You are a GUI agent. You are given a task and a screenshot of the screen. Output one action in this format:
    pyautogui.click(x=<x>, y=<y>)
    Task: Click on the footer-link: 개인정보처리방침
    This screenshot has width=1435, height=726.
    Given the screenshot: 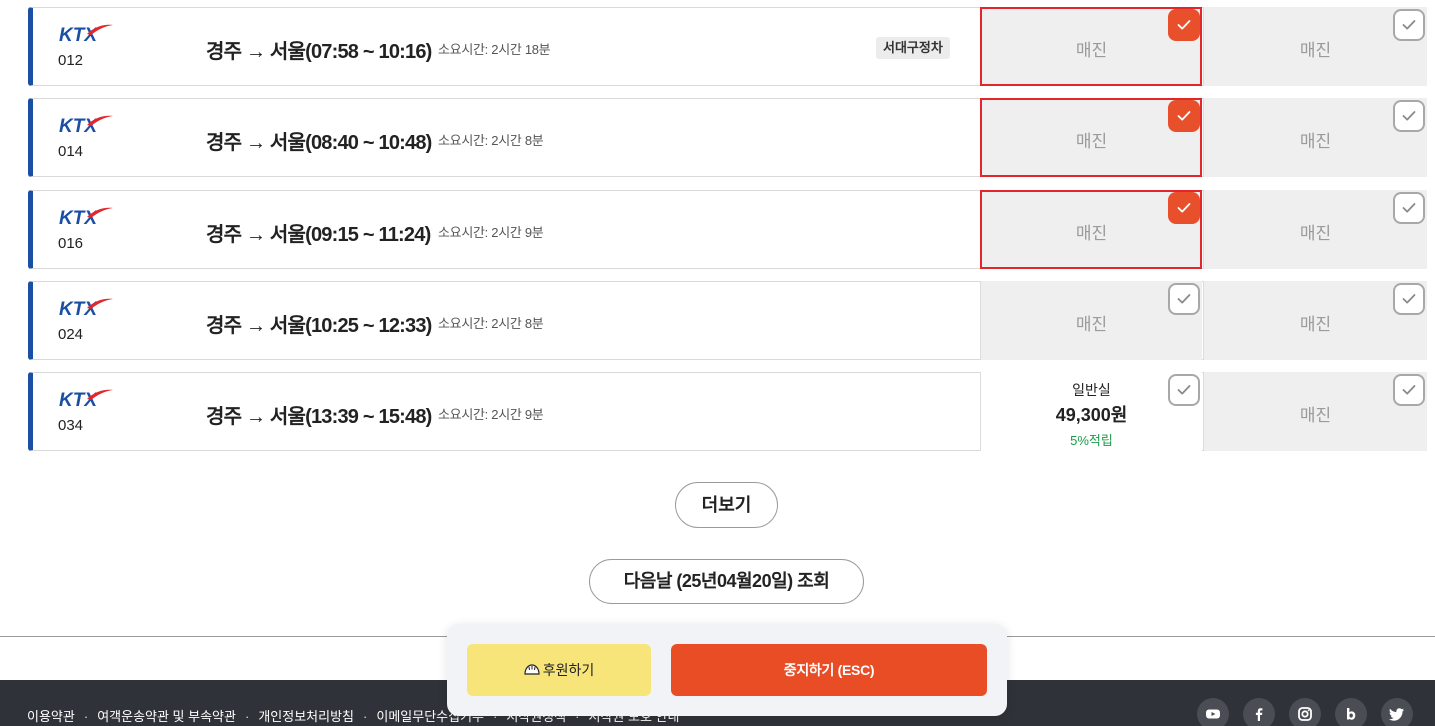 What is the action you would take?
    pyautogui.click(x=306, y=716)
    